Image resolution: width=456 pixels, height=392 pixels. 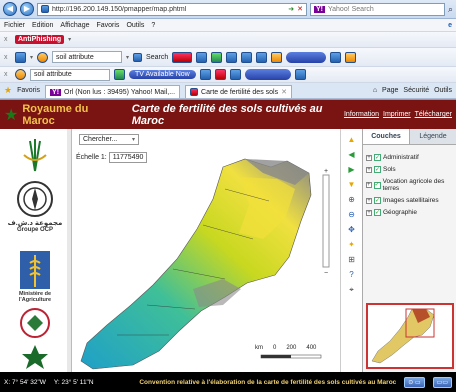 What do you see at coordinates (409, 212) in the screenshot?
I see `layer-item: + ✓ Géographie` at bounding box center [409, 212].